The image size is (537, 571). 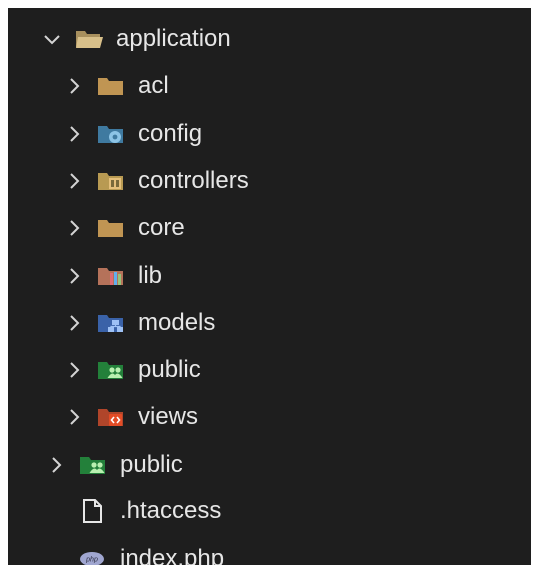 What do you see at coordinates (193, 180) in the screenshot?
I see `tree-item-label: controllers` at bounding box center [193, 180].